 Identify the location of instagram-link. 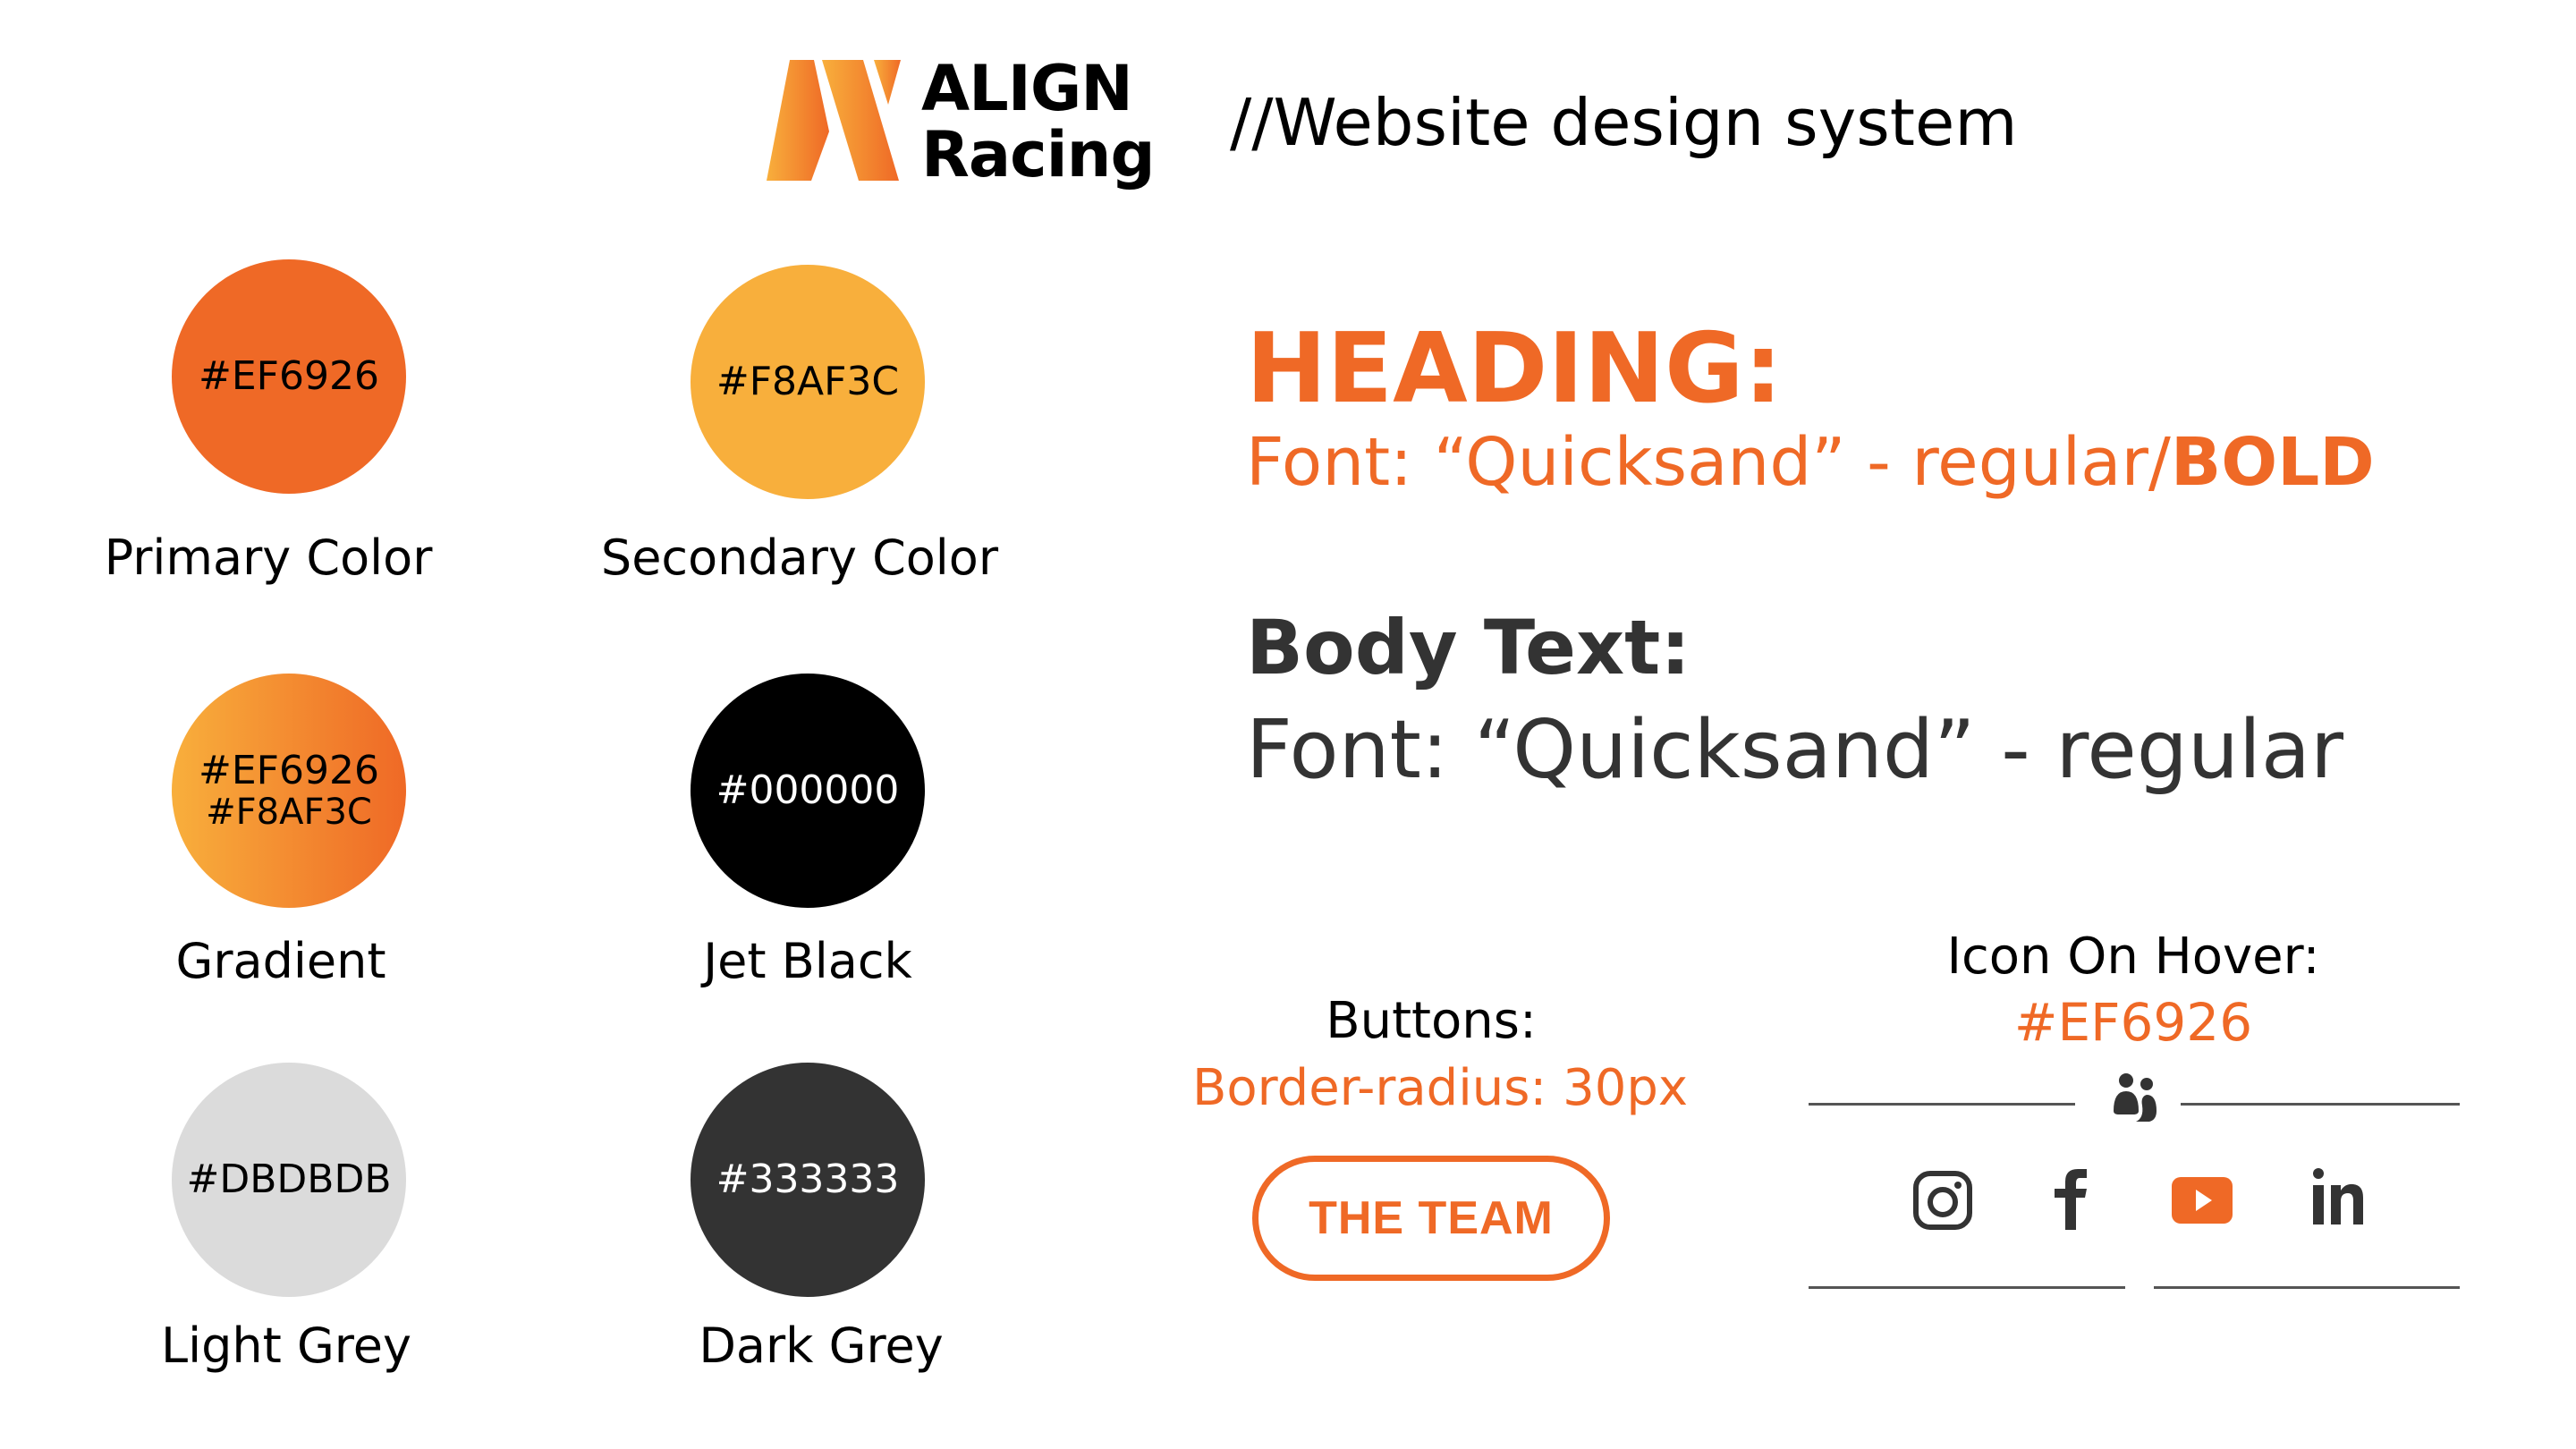
(1943, 1200).